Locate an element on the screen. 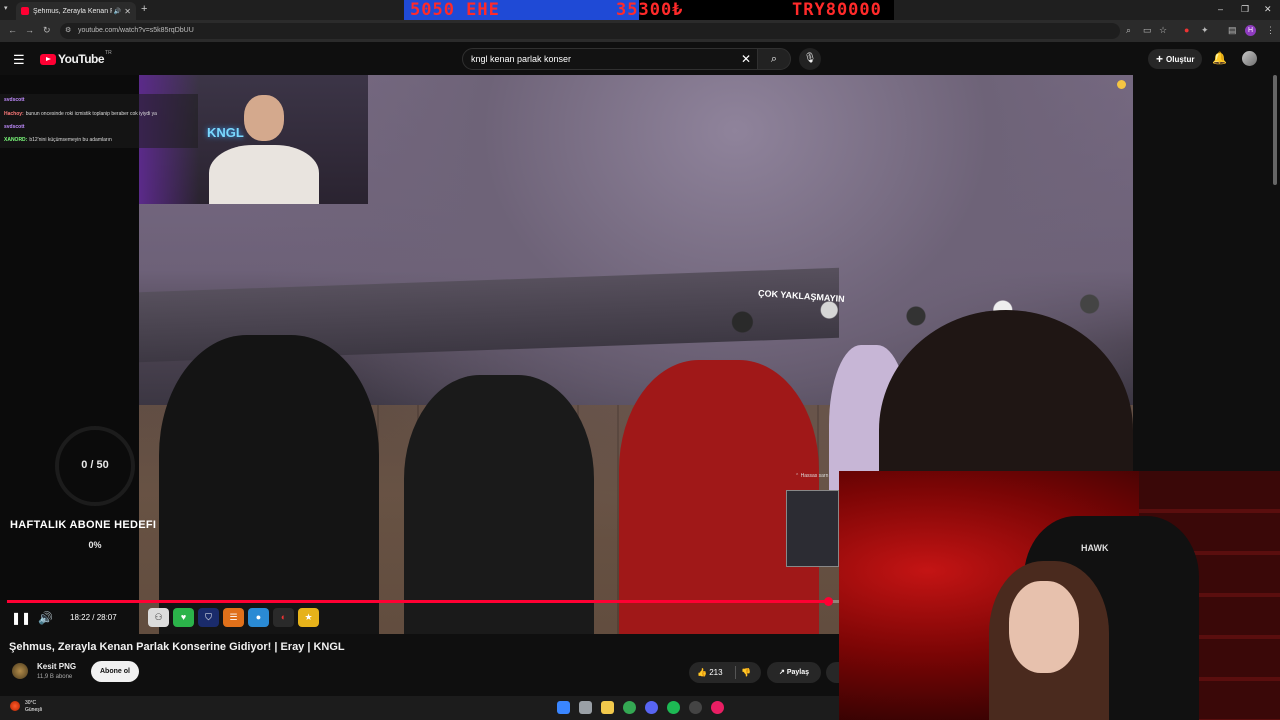  share-icon: ↗ is located at coordinates (783, 672).